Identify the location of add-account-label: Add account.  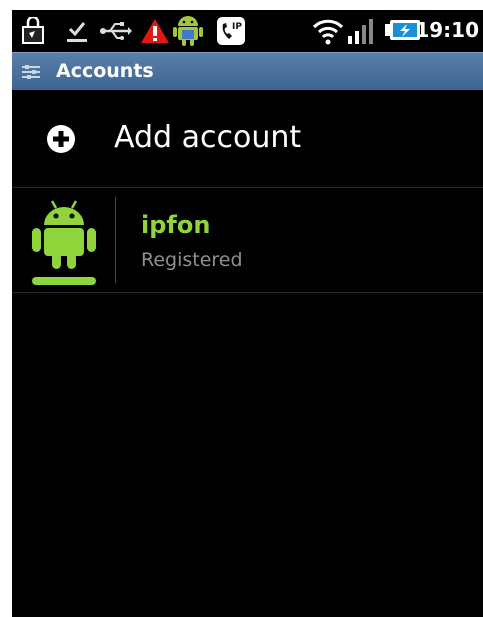
(208, 137).